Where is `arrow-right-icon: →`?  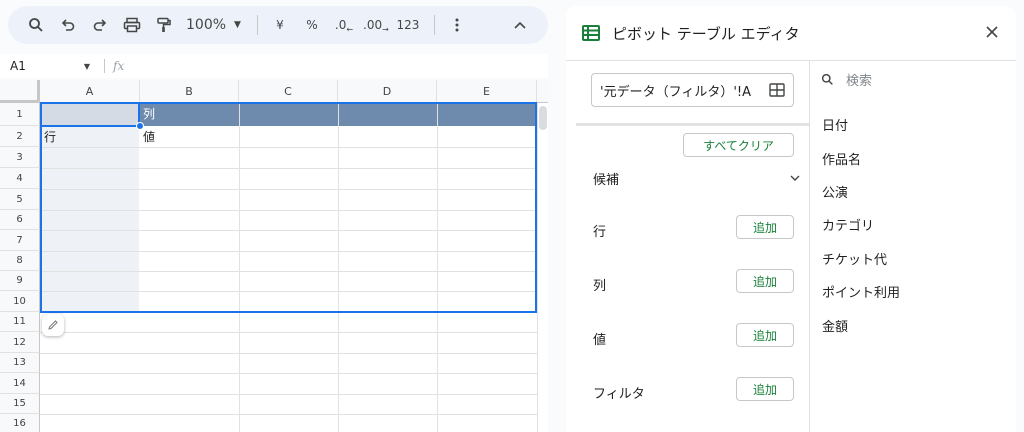
arrow-right-icon: → is located at coordinates (385, 29).